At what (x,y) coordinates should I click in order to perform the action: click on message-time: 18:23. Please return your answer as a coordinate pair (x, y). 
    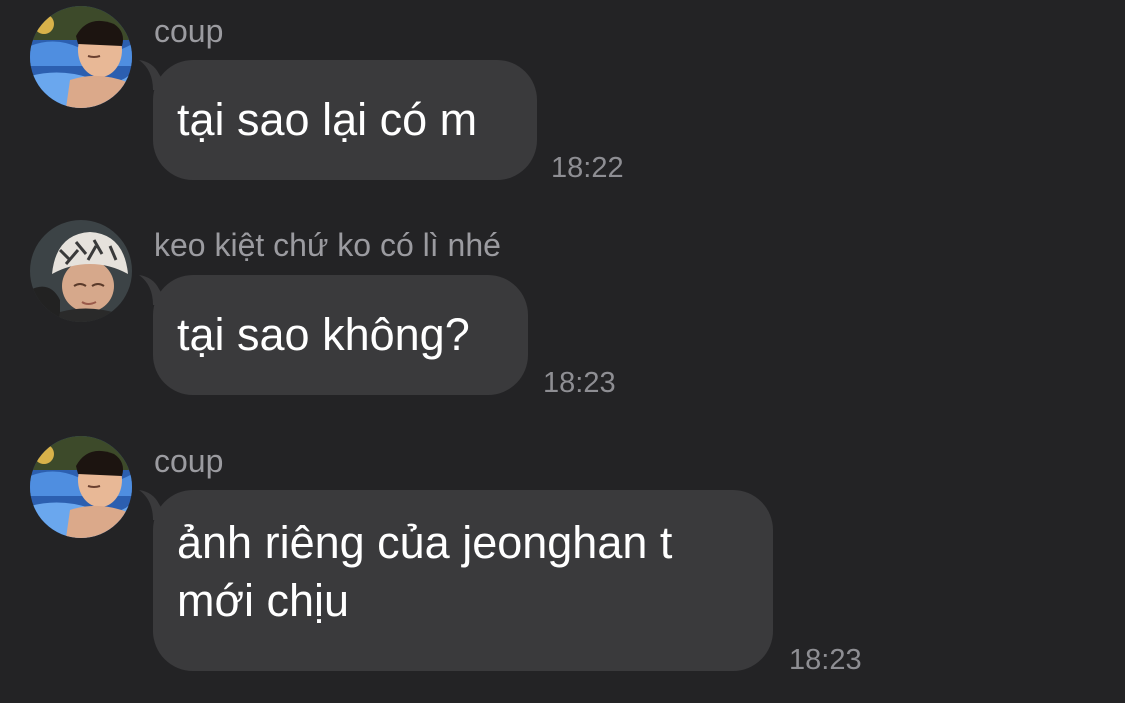
    Looking at the image, I should click on (825, 660).